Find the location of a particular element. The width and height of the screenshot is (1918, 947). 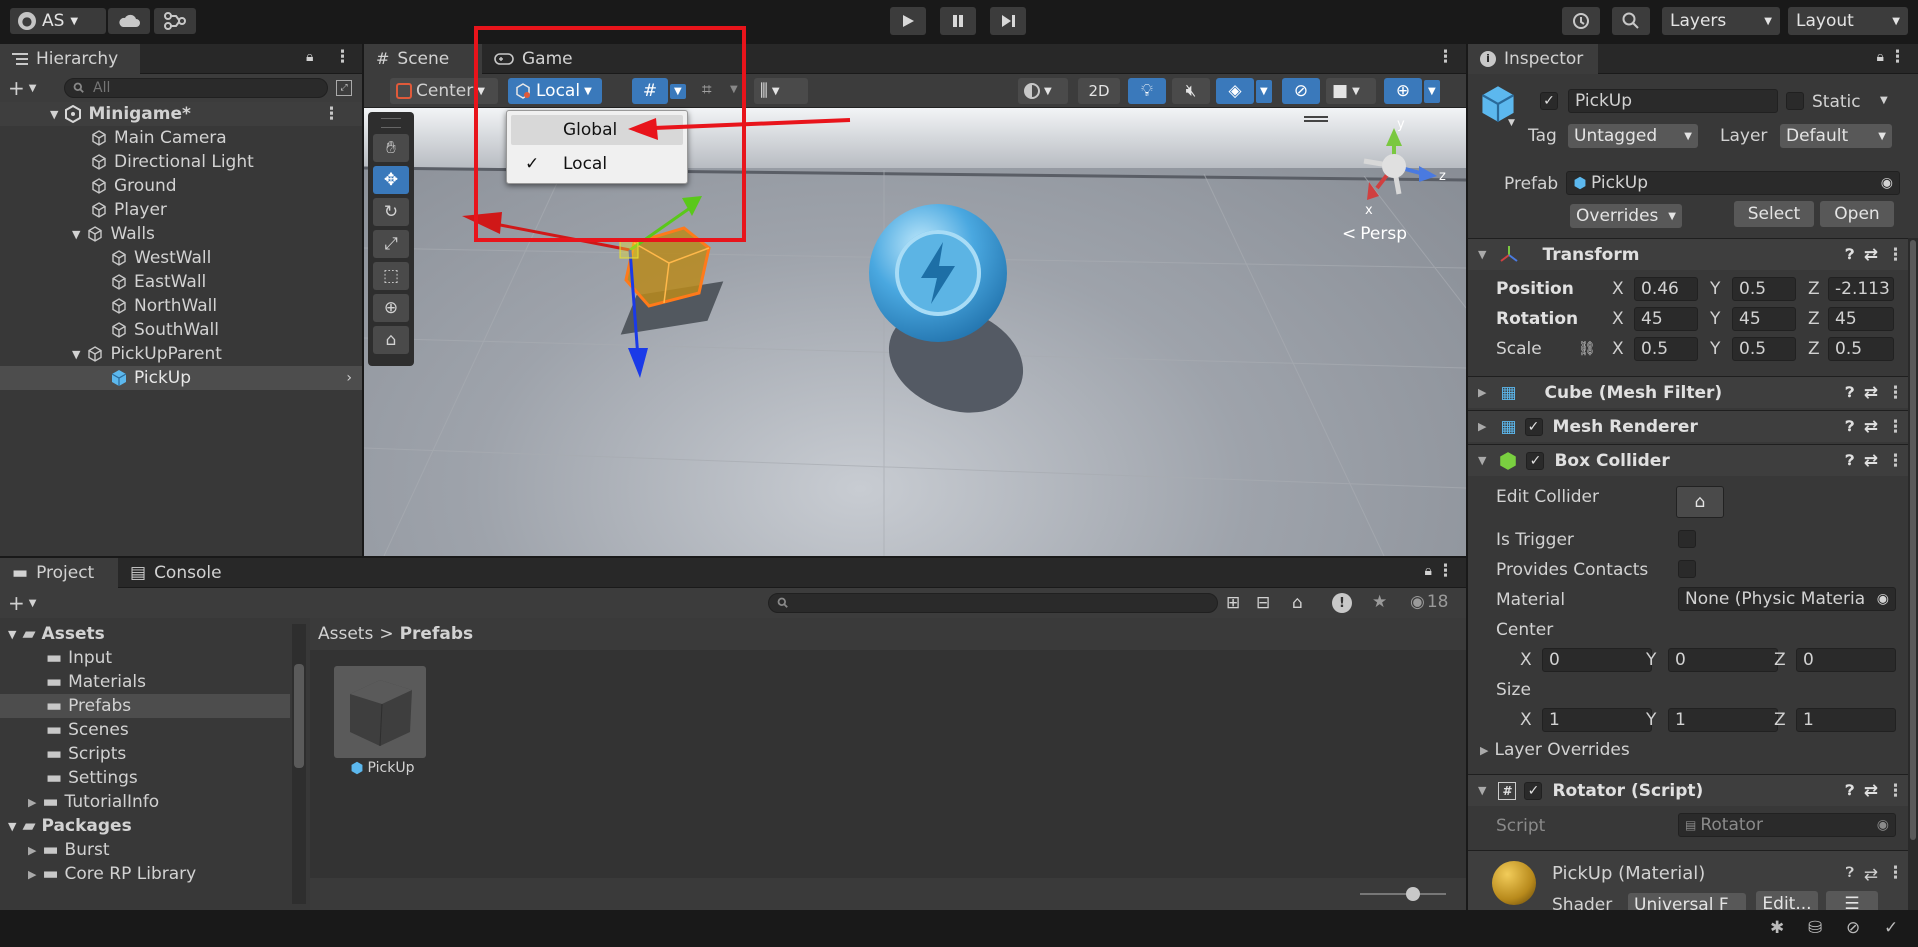

hidden-packages-toggle: ◉ 18 is located at coordinates (1429, 602).